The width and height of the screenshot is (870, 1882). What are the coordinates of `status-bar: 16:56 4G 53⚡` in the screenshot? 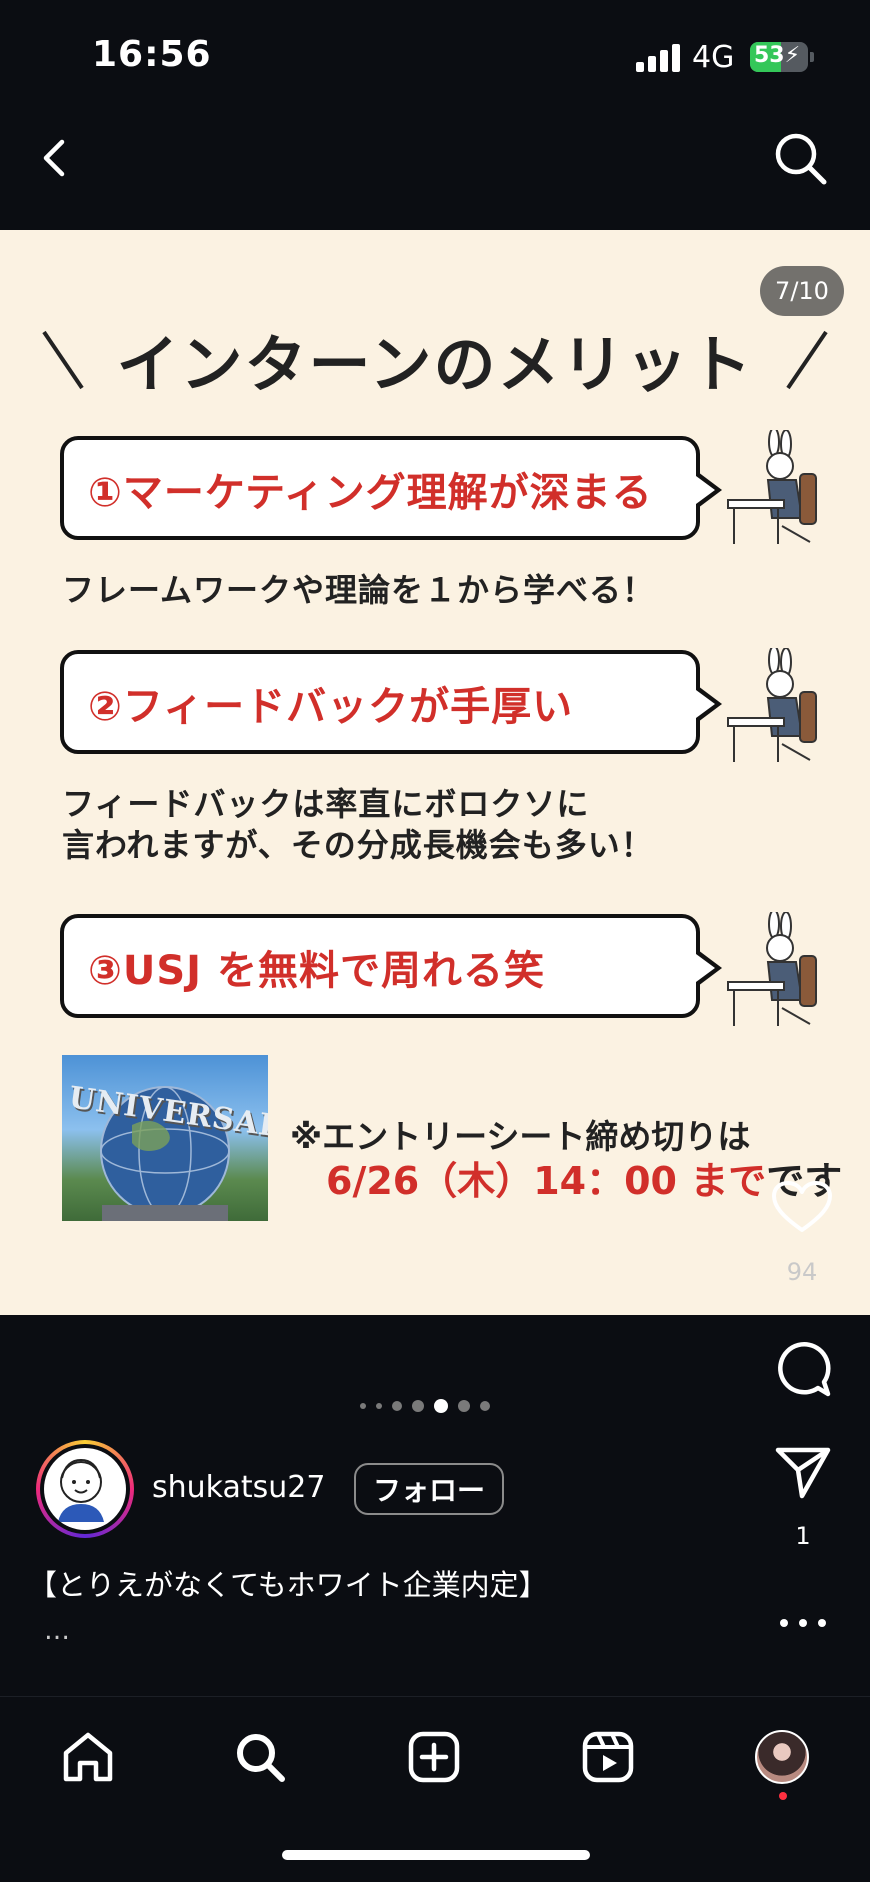 It's located at (435, 55).